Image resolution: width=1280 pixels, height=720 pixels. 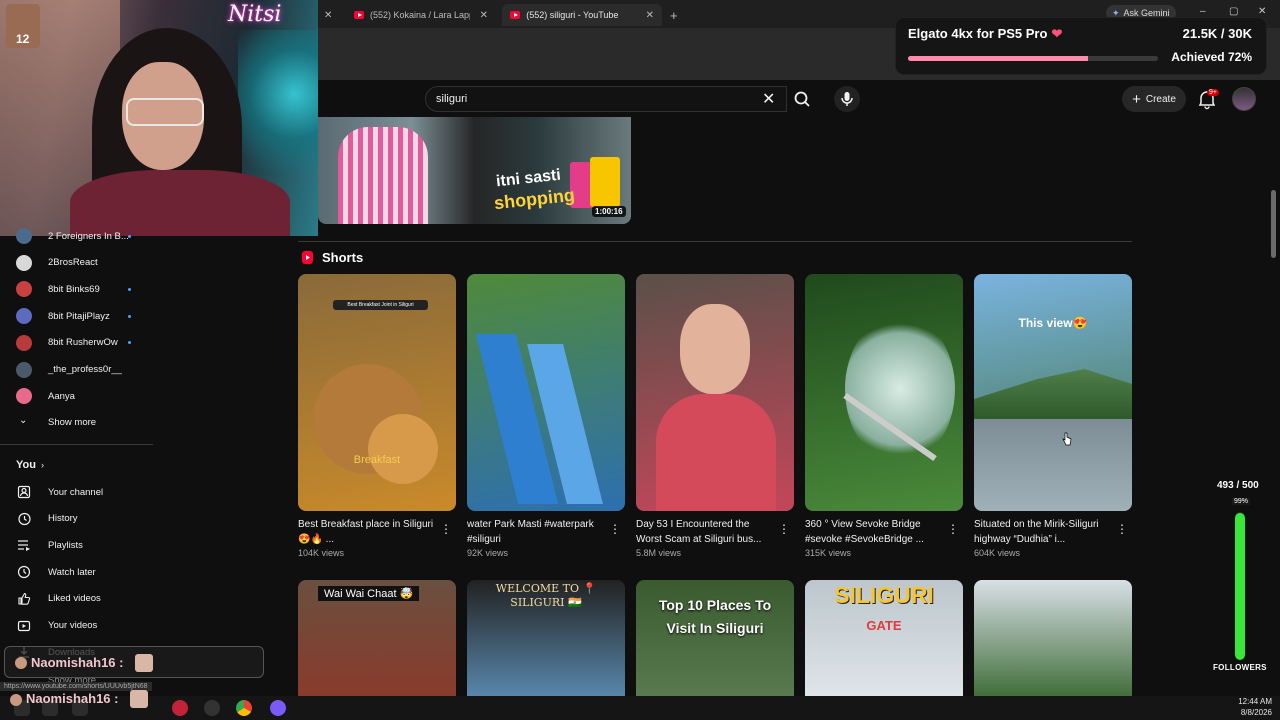 I want to click on heart-icon: ❤, so click(x=1057, y=33).